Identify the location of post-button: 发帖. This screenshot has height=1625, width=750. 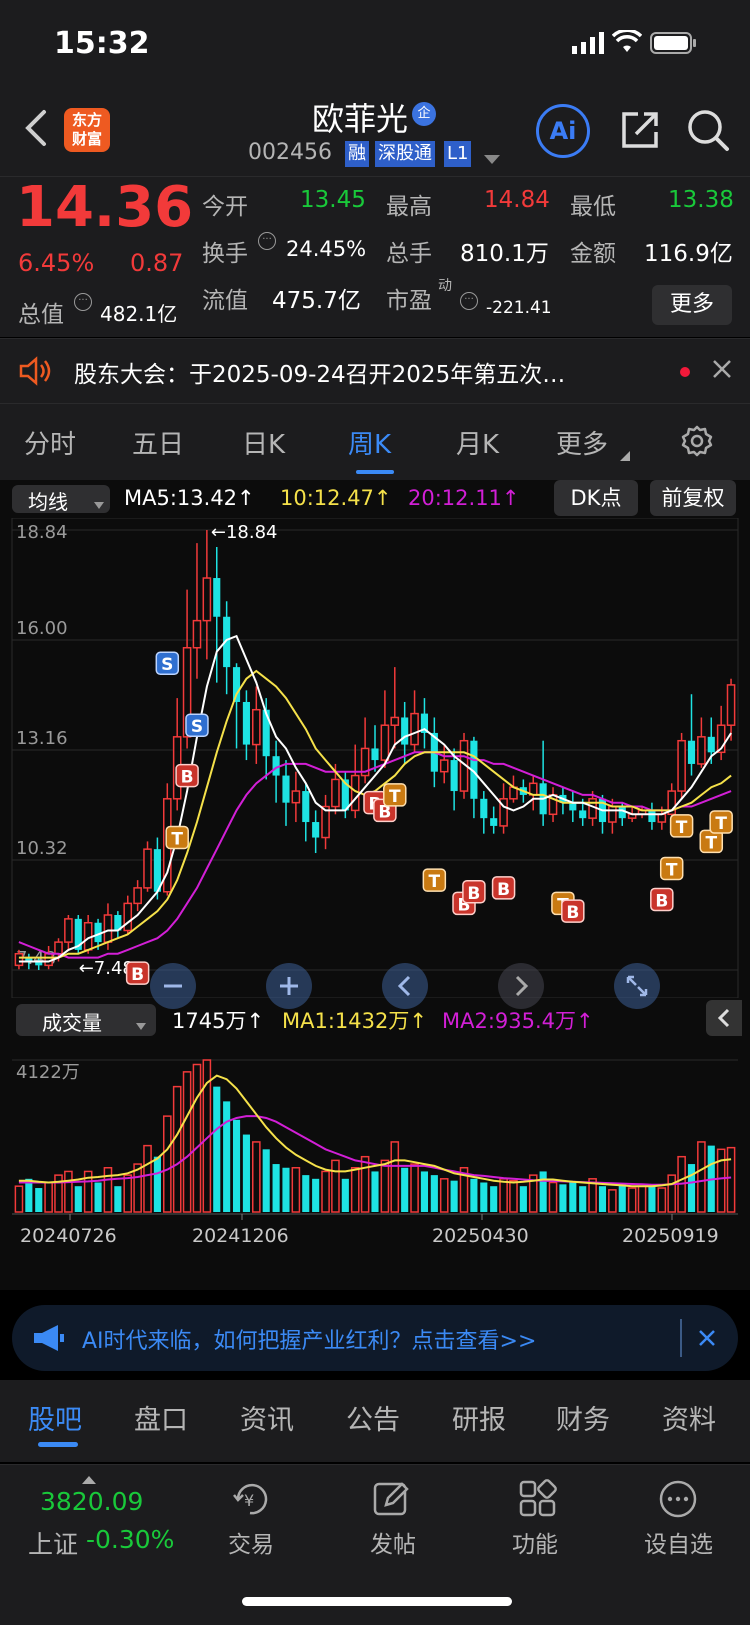
(393, 1542).